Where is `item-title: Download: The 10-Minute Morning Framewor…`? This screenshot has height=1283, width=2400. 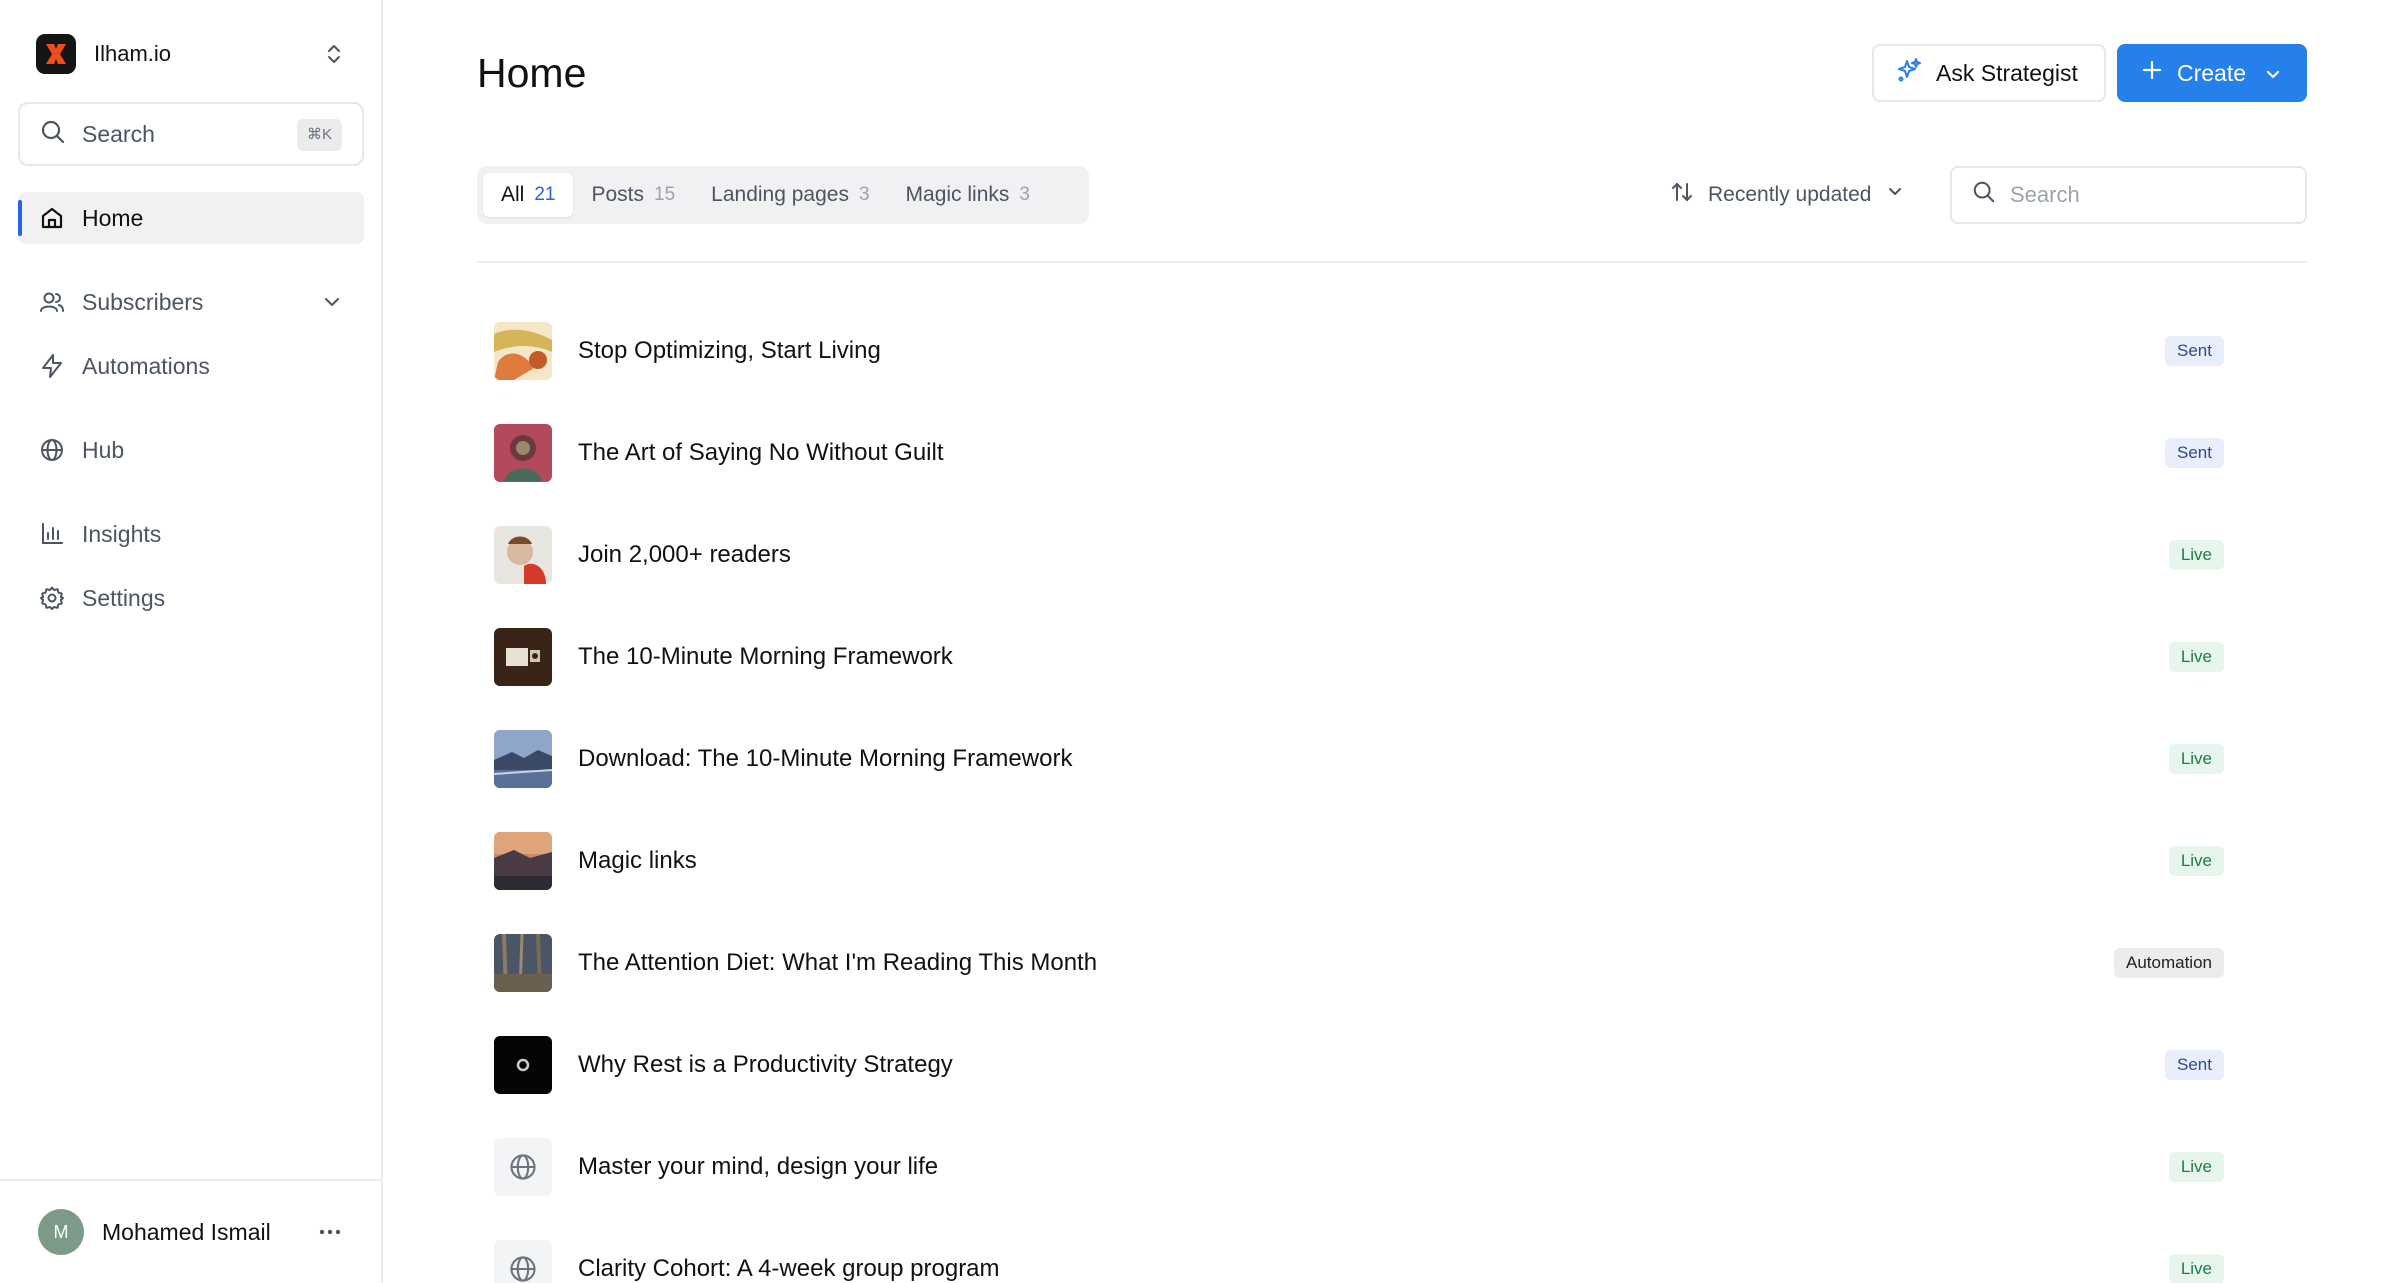 item-title: Download: The 10-Minute Morning Framewor… is located at coordinates (825, 758).